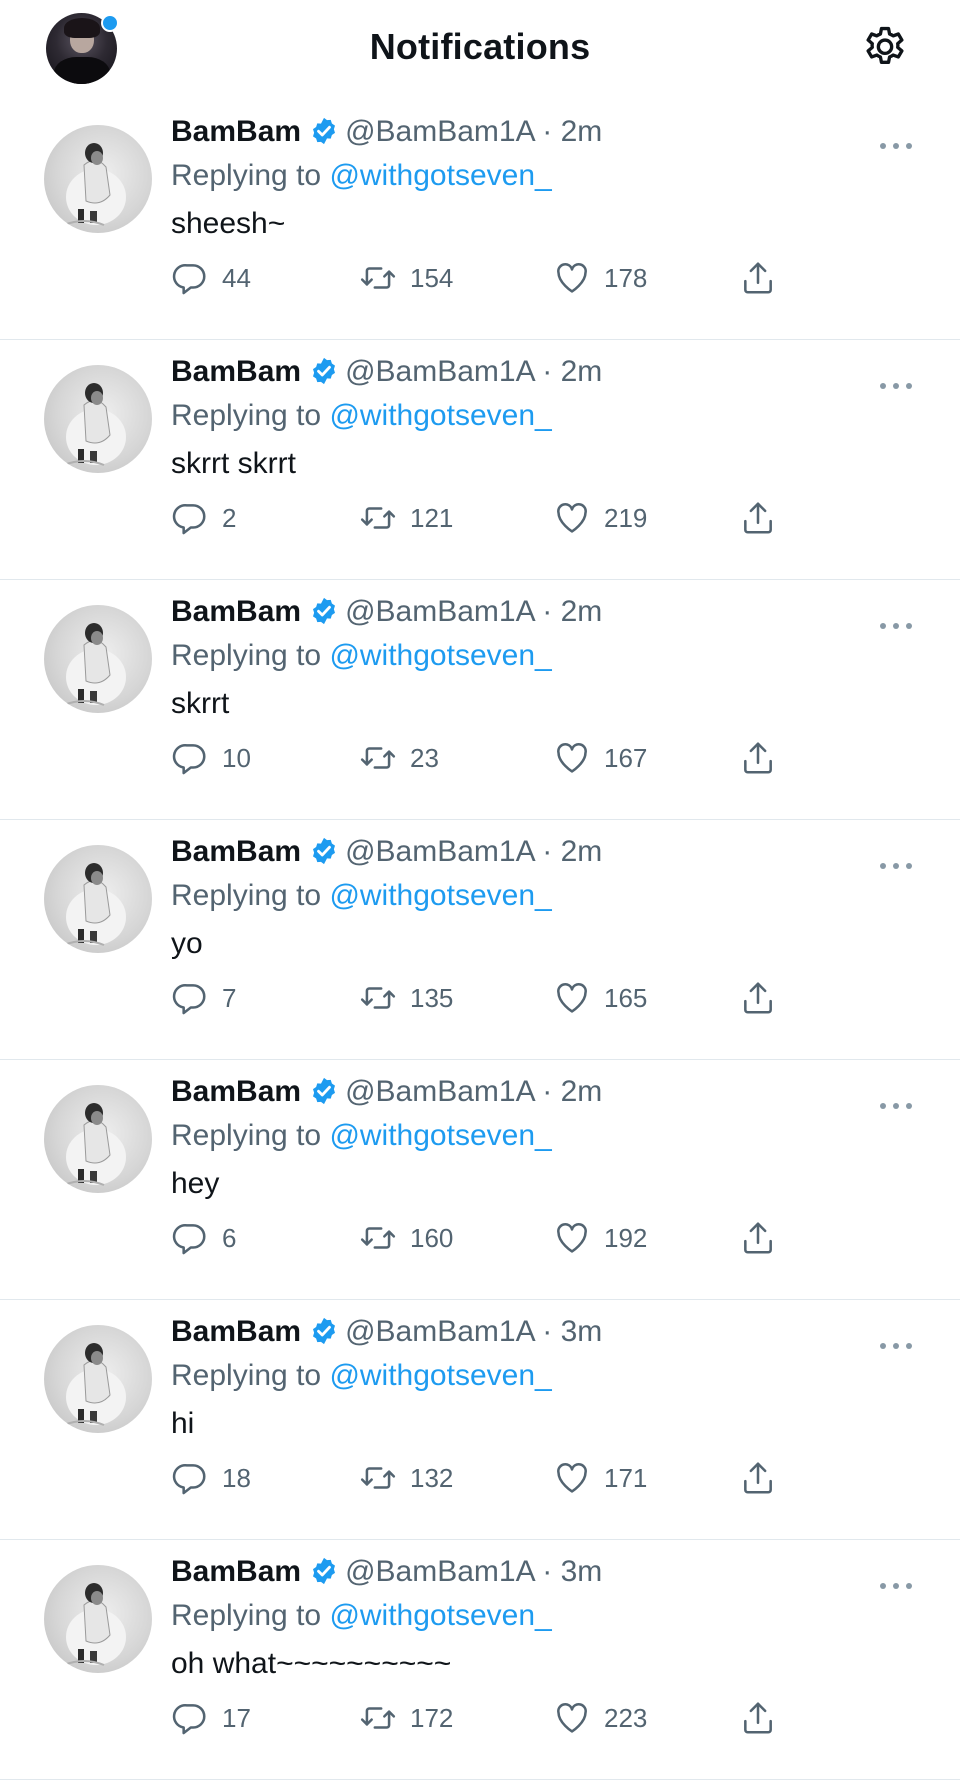  I want to click on more-dots-icon, so click(896, 1586).